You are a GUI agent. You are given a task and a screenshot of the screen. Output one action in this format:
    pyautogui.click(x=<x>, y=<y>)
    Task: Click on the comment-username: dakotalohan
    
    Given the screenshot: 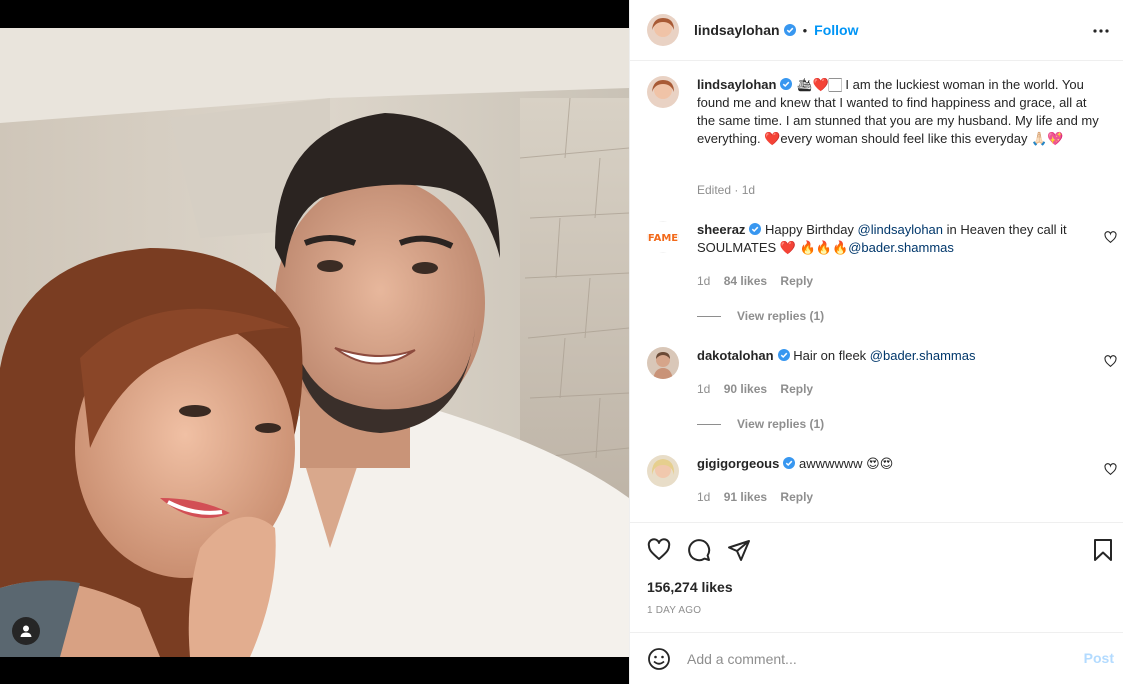 What is the action you would take?
    pyautogui.click(x=735, y=355)
    